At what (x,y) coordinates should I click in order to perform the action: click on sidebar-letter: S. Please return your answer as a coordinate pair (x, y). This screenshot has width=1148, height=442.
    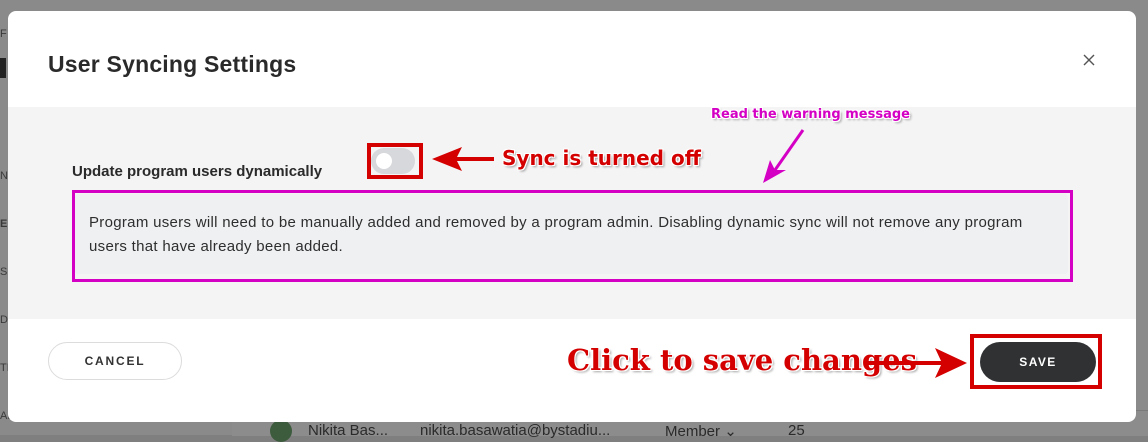
    Looking at the image, I should click on (4, 272).